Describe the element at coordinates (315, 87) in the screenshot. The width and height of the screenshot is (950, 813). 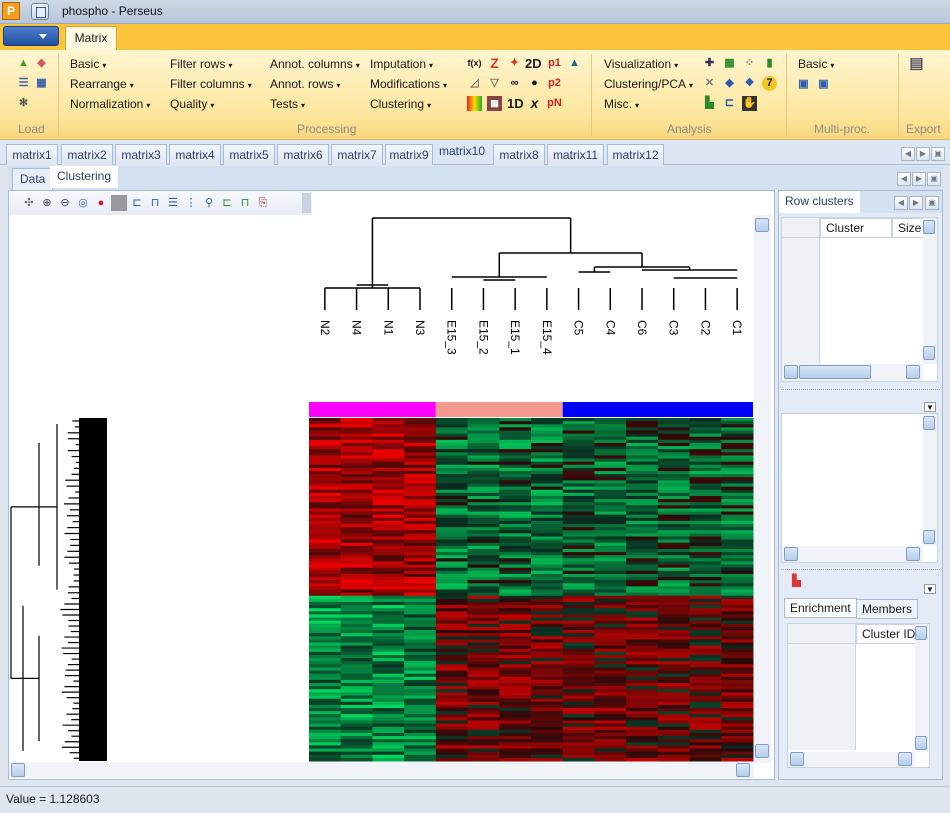
I see `menu-annot-rows: Annot. rows ▾` at that location.